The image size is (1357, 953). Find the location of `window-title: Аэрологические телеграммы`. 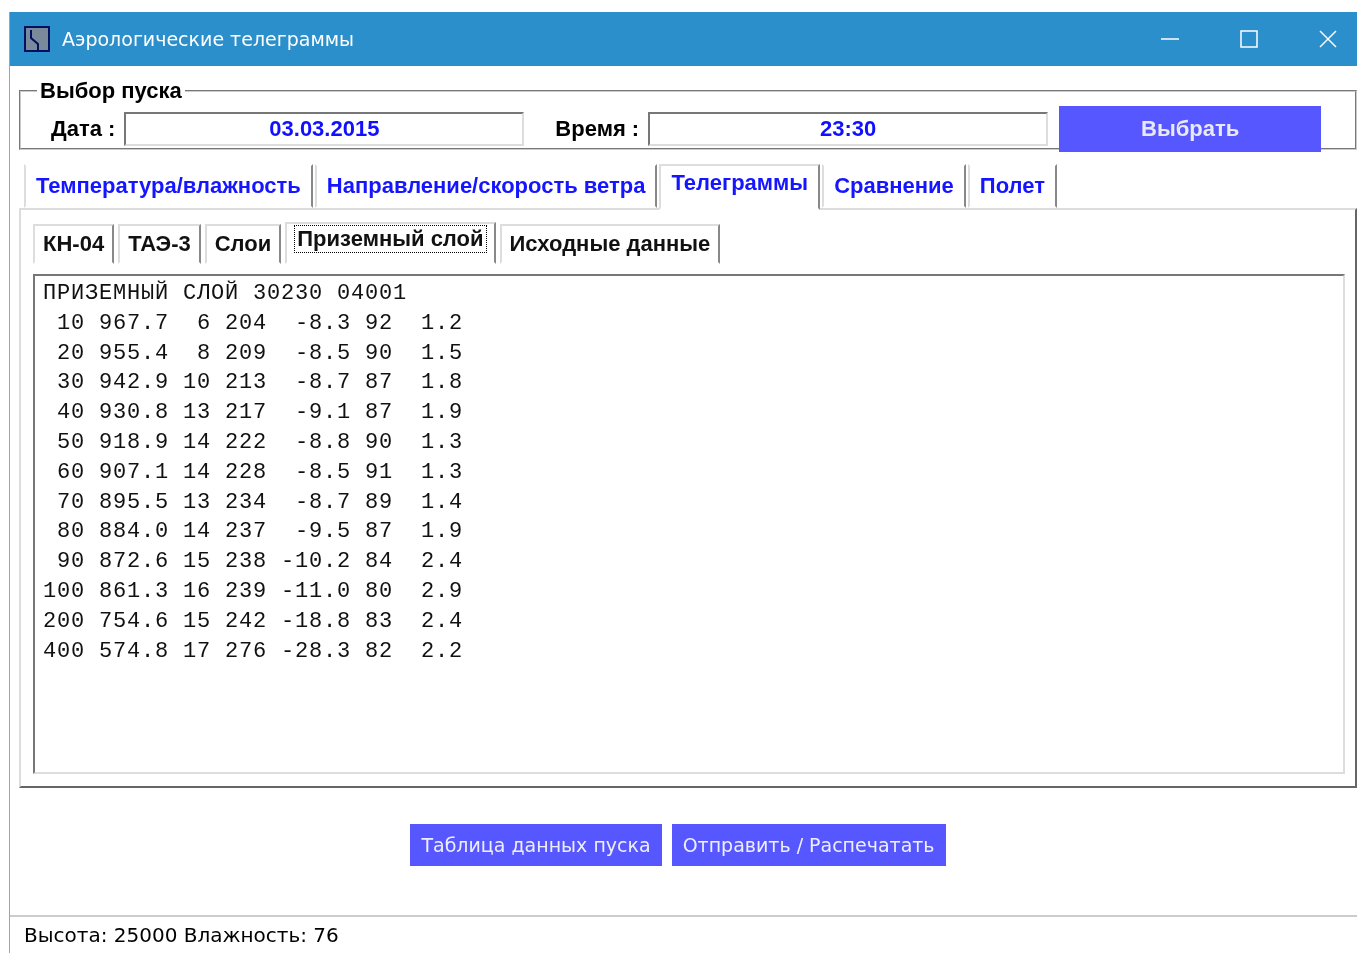

window-title: Аэрологические телеграммы is located at coordinates (208, 39).